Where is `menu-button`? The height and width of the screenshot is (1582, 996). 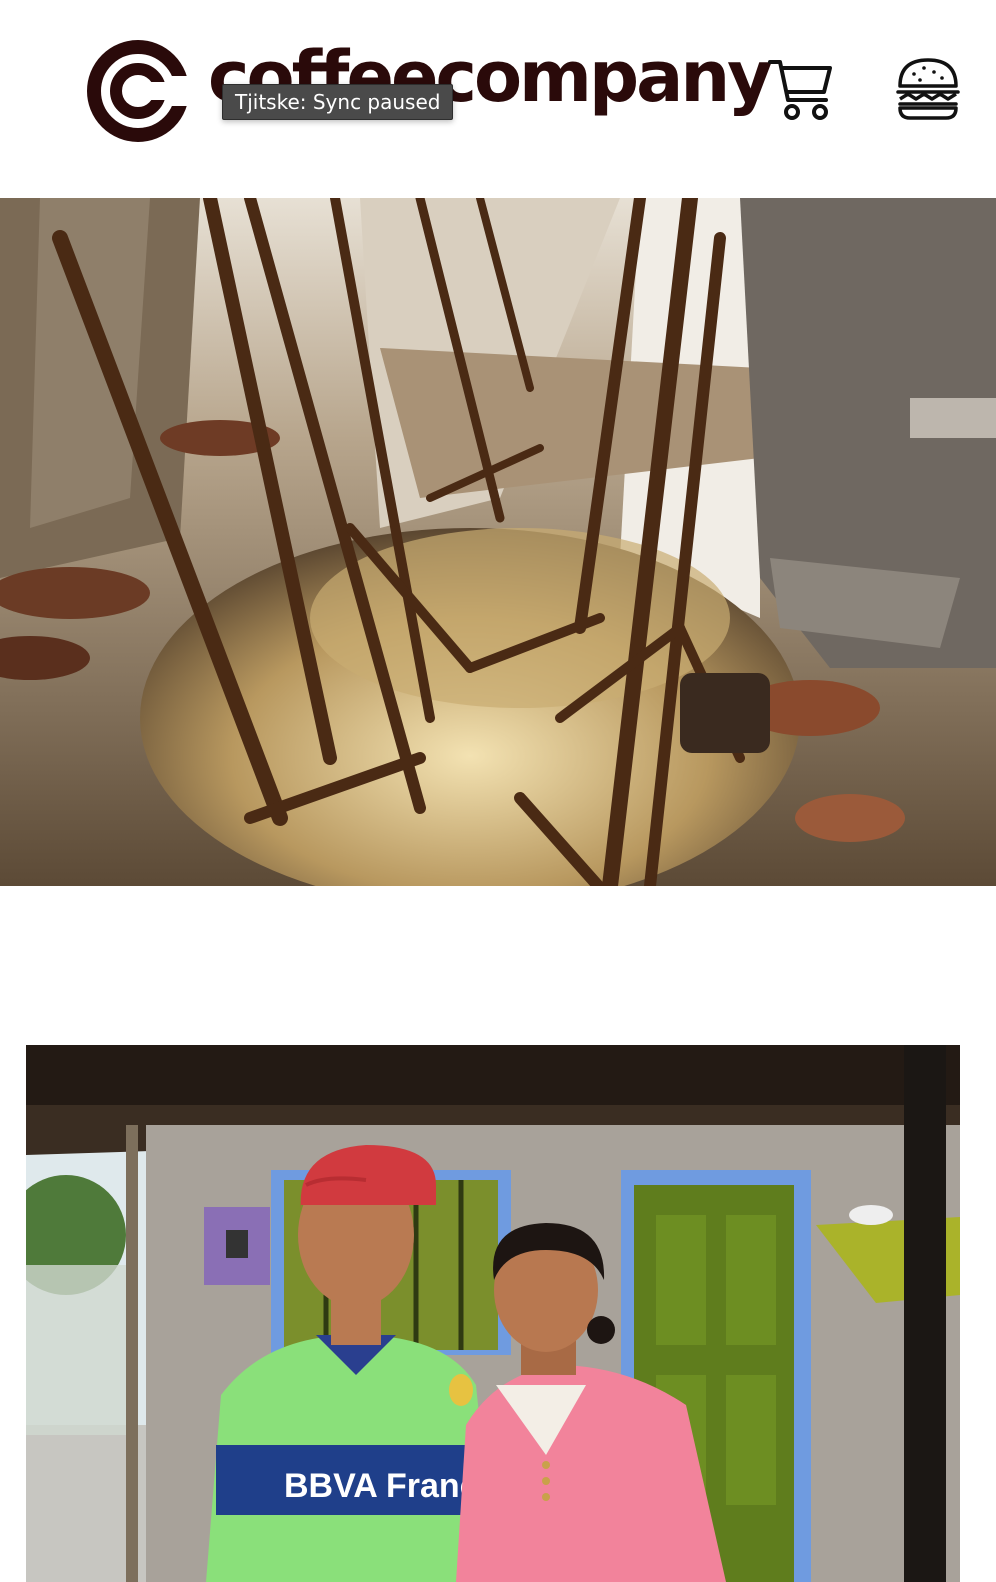 menu-button is located at coordinates (928, 89).